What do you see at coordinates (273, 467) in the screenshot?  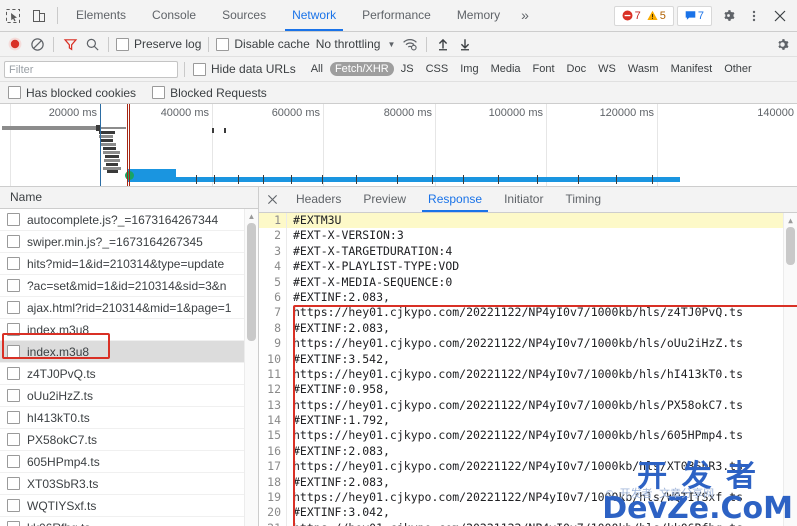 I see `line-number: 17` at bounding box center [273, 467].